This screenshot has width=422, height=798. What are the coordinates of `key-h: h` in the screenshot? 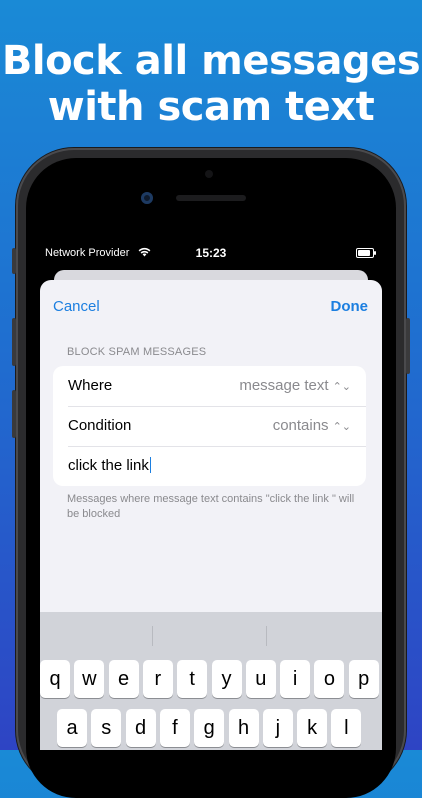 It's located at (243, 728).